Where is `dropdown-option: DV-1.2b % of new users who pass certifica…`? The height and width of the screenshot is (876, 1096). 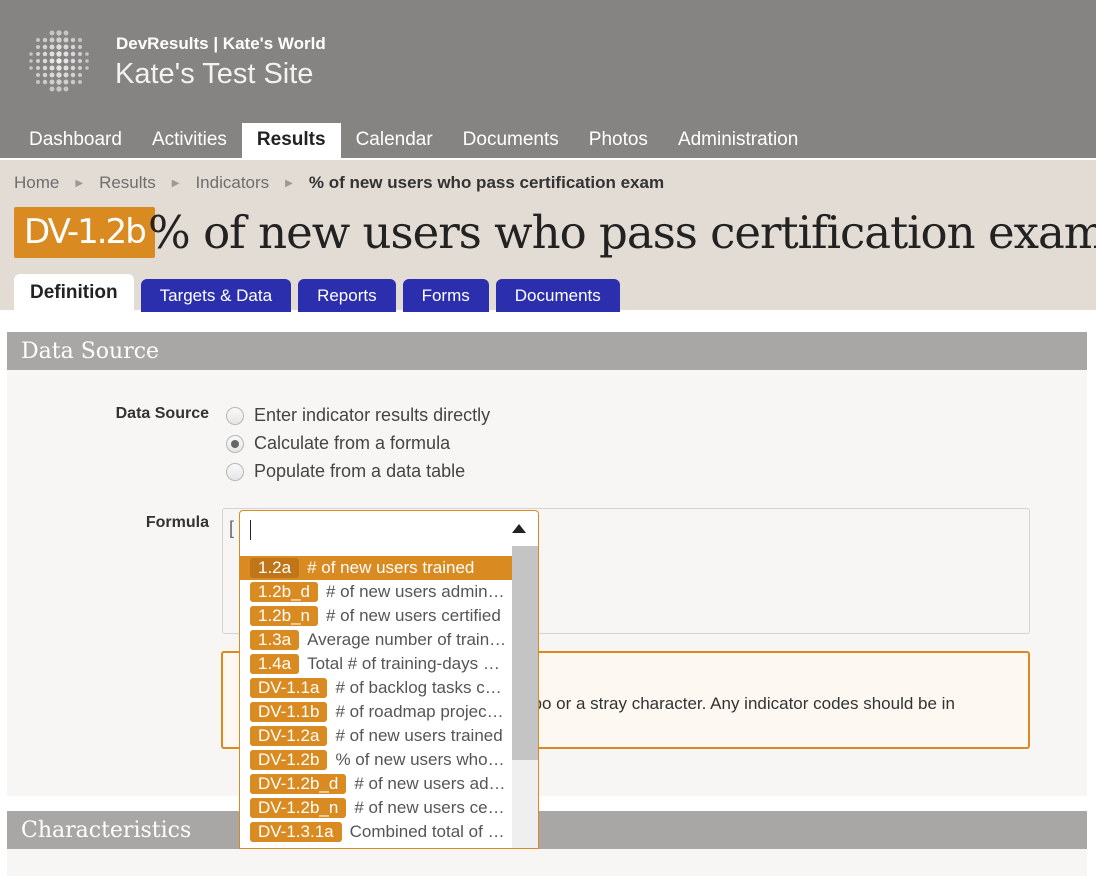
dropdown-option: DV-1.2b % of new users who pass certifica… is located at coordinates (376, 760).